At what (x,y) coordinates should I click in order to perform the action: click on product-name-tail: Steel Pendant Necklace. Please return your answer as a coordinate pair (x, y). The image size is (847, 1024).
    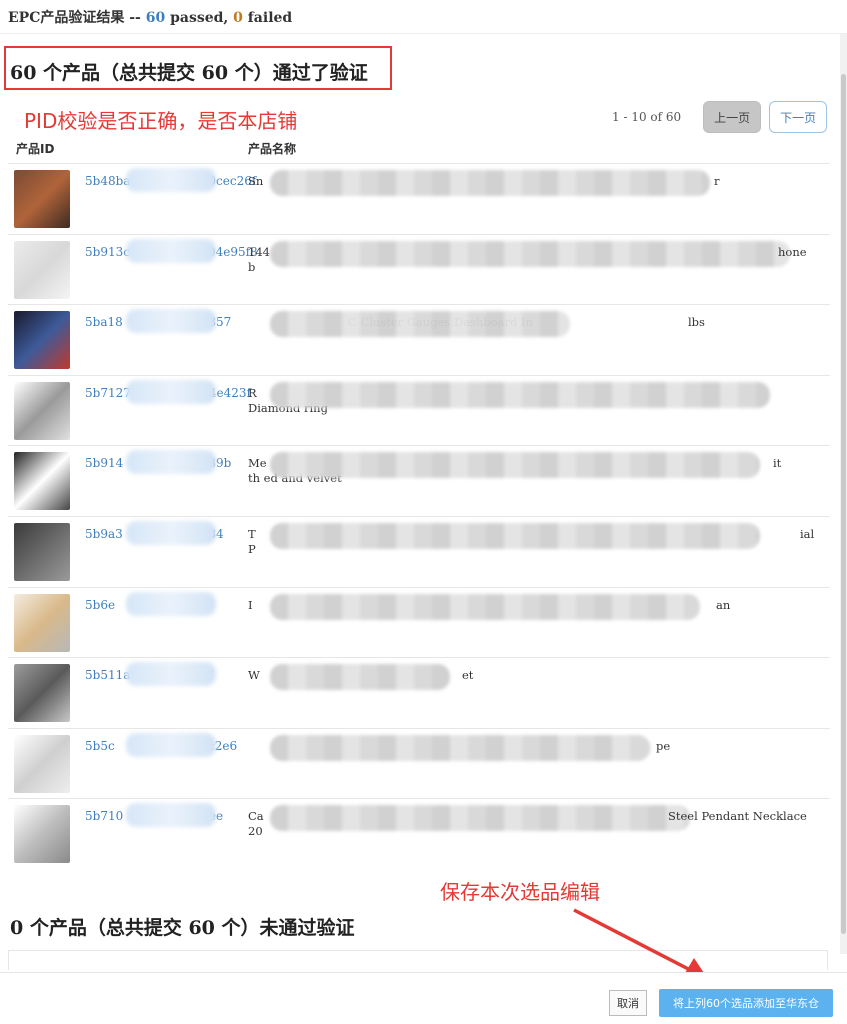
    Looking at the image, I should click on (737, 816).